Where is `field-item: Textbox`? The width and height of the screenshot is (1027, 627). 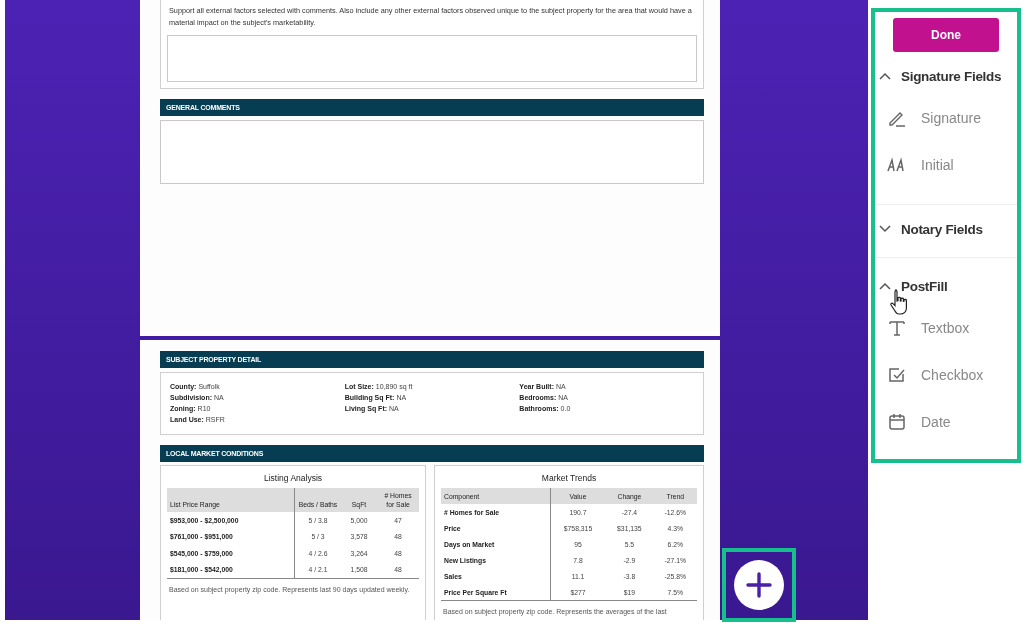
field-item: Textbox is located at coordinates (922, 327).